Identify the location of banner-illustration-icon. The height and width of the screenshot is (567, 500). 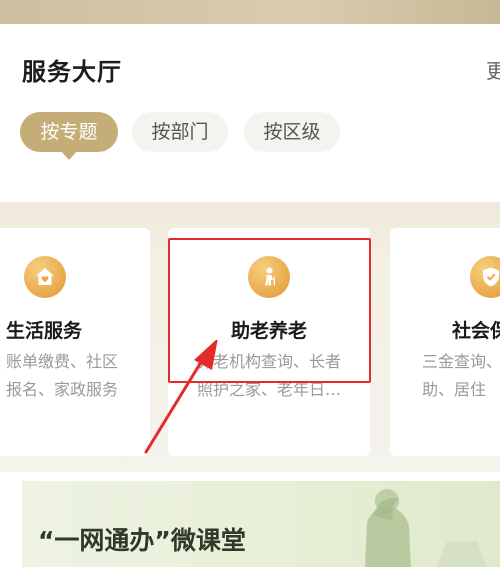
(426, 528).